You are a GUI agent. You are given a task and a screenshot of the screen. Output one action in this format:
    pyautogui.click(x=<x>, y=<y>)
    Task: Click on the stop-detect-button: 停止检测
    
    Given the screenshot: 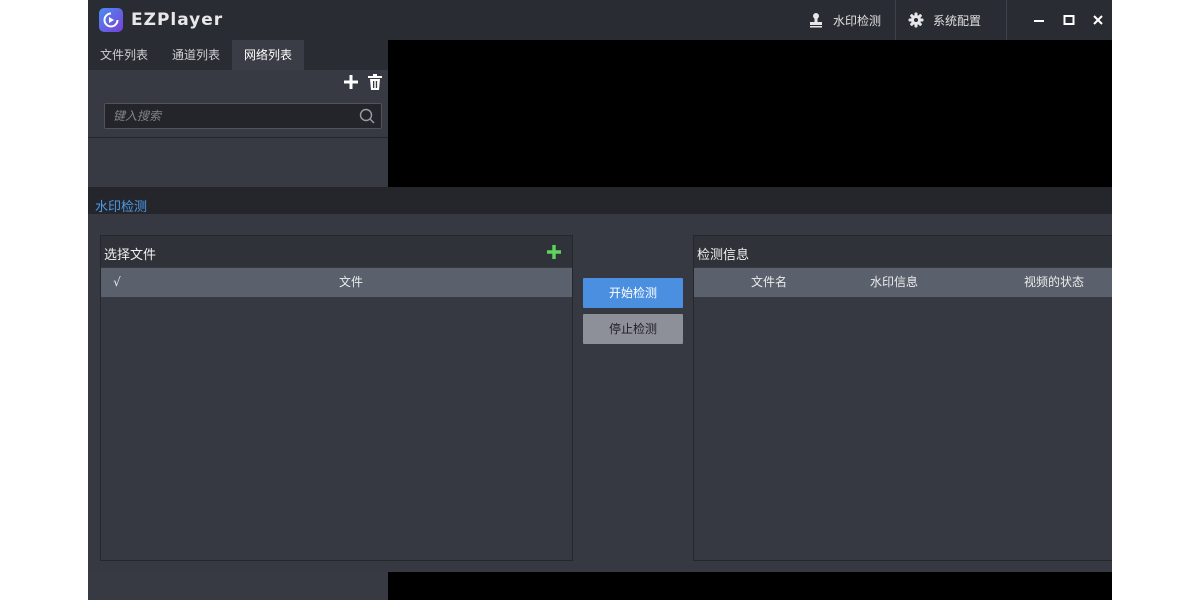 What is the action you would take?
    pyautogui.click(x=633, y=329)
    